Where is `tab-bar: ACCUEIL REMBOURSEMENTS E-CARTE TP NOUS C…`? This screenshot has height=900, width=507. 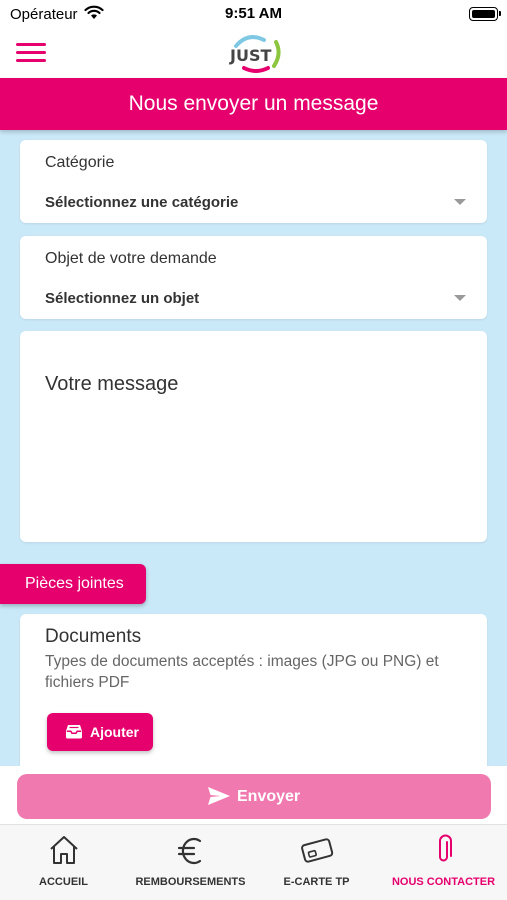 tab-bar: ACCUEIL REMBOURSEMENTS E-CARTE TP NOUS C… is located at coordinates (253, 862).